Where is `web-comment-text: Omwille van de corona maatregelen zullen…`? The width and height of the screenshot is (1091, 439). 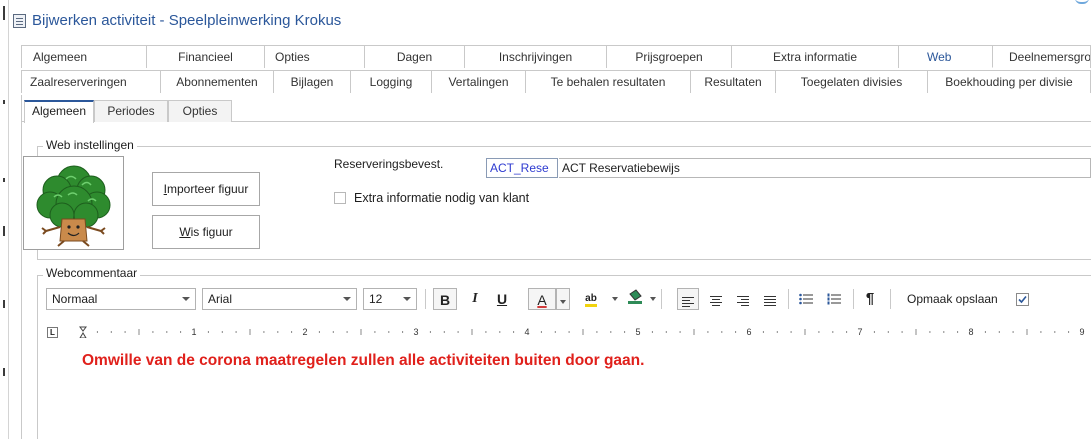 web-comment-text: Omwille van de corona maatregelen zullen… is located at coordinates (363, 361).